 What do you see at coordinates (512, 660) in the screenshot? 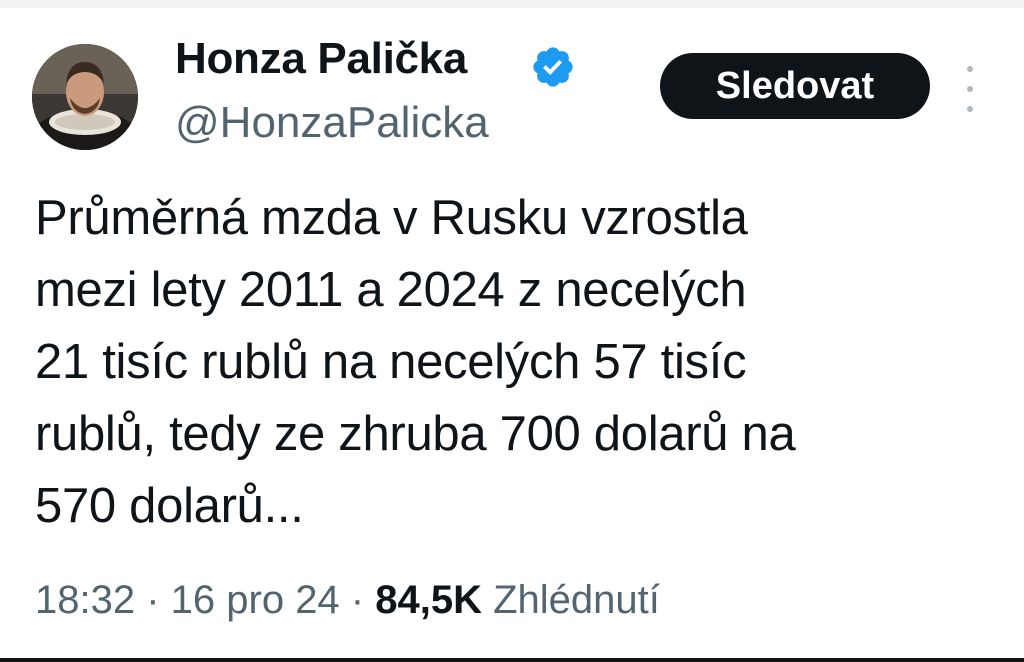
I see `bottom-divider` at bounding box center [512, 660].